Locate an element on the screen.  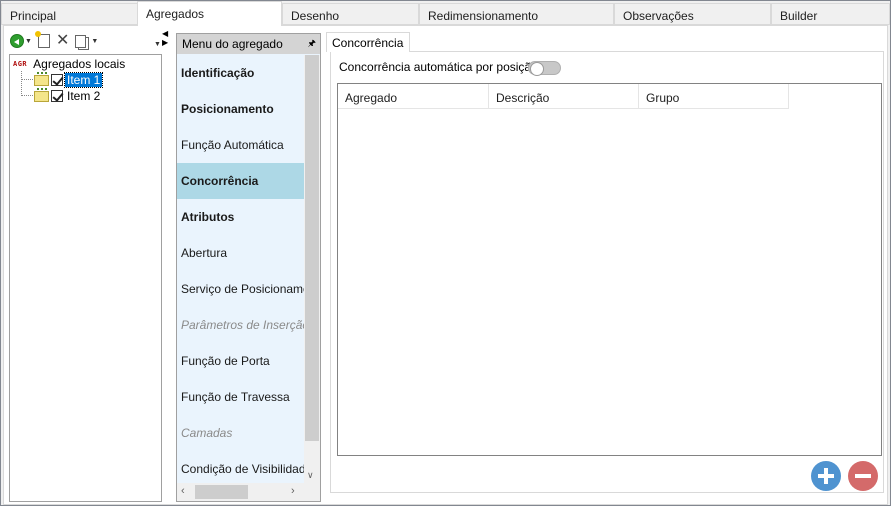
menu-vertical-scrollbar: ∨ is located at coordinates (312, 269).